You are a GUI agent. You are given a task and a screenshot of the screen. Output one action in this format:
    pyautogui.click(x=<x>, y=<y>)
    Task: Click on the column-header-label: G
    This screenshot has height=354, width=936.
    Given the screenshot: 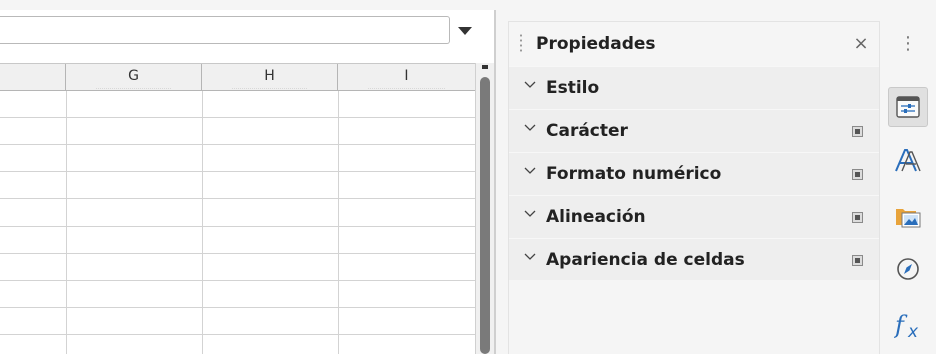 What is the action you would take?
    pyautogui.click(x=133, y=76)
    